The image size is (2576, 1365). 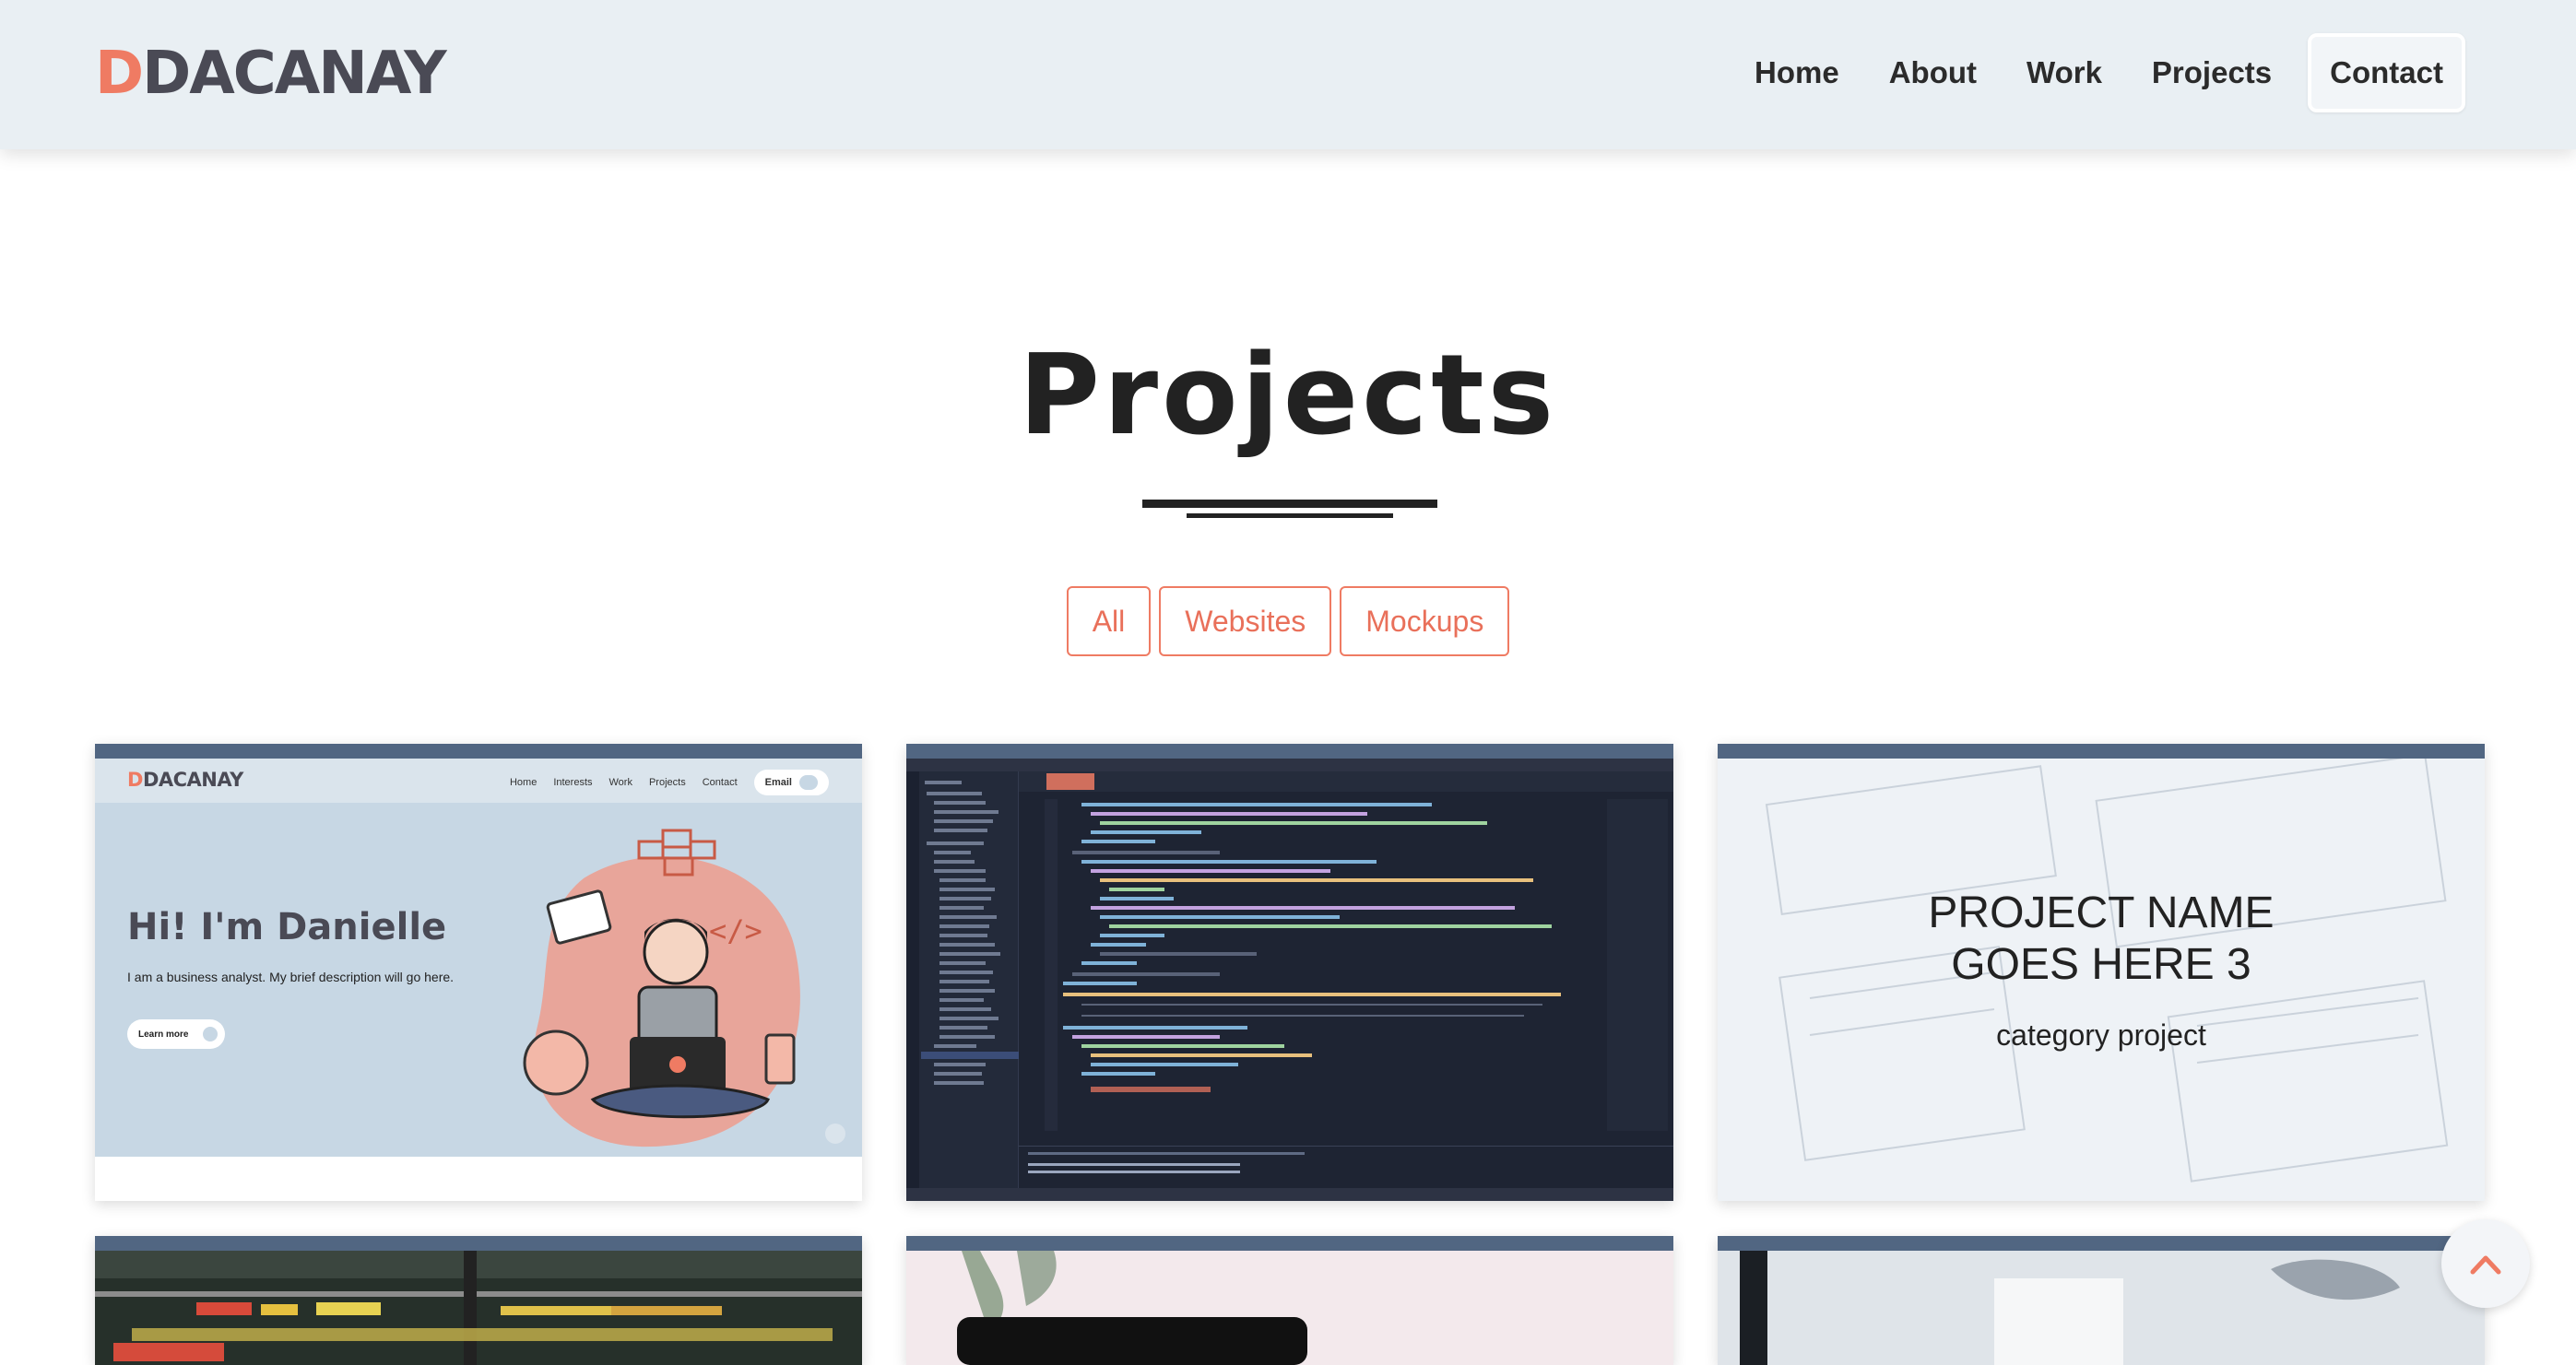 I want to click on project-title: PROJECT NAME GOES HERE 3, so click(x=2101, y=939).